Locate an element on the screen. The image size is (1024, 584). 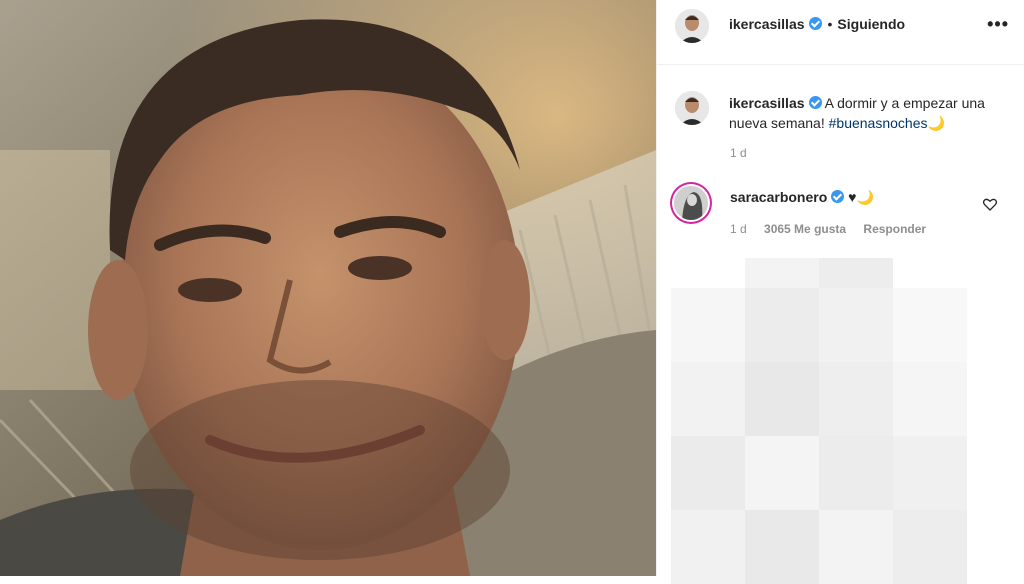
caption-username: ikercasillas is located at coordinates (767, 103).